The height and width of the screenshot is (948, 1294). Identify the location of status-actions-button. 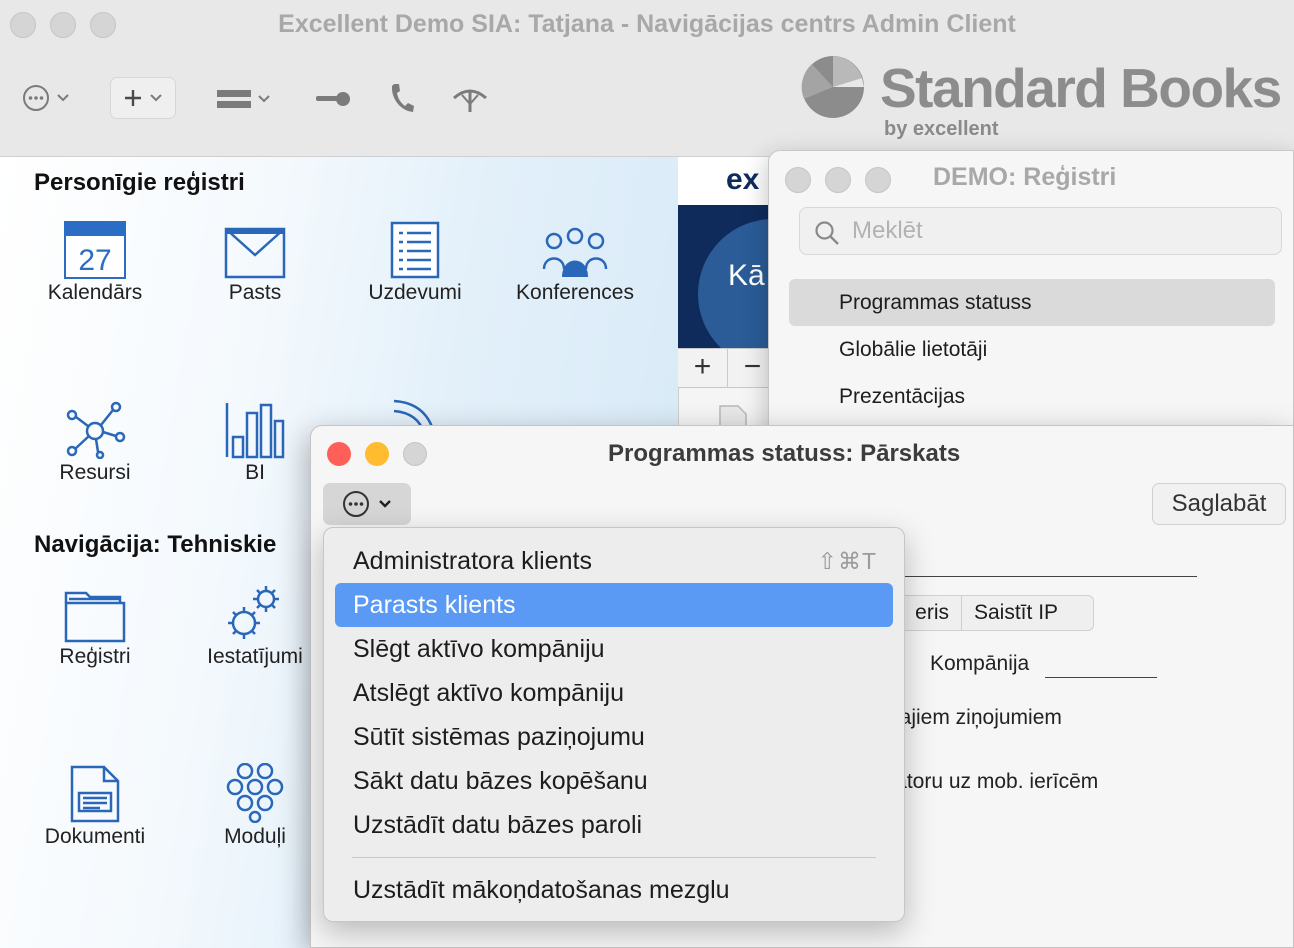
(367, 504).